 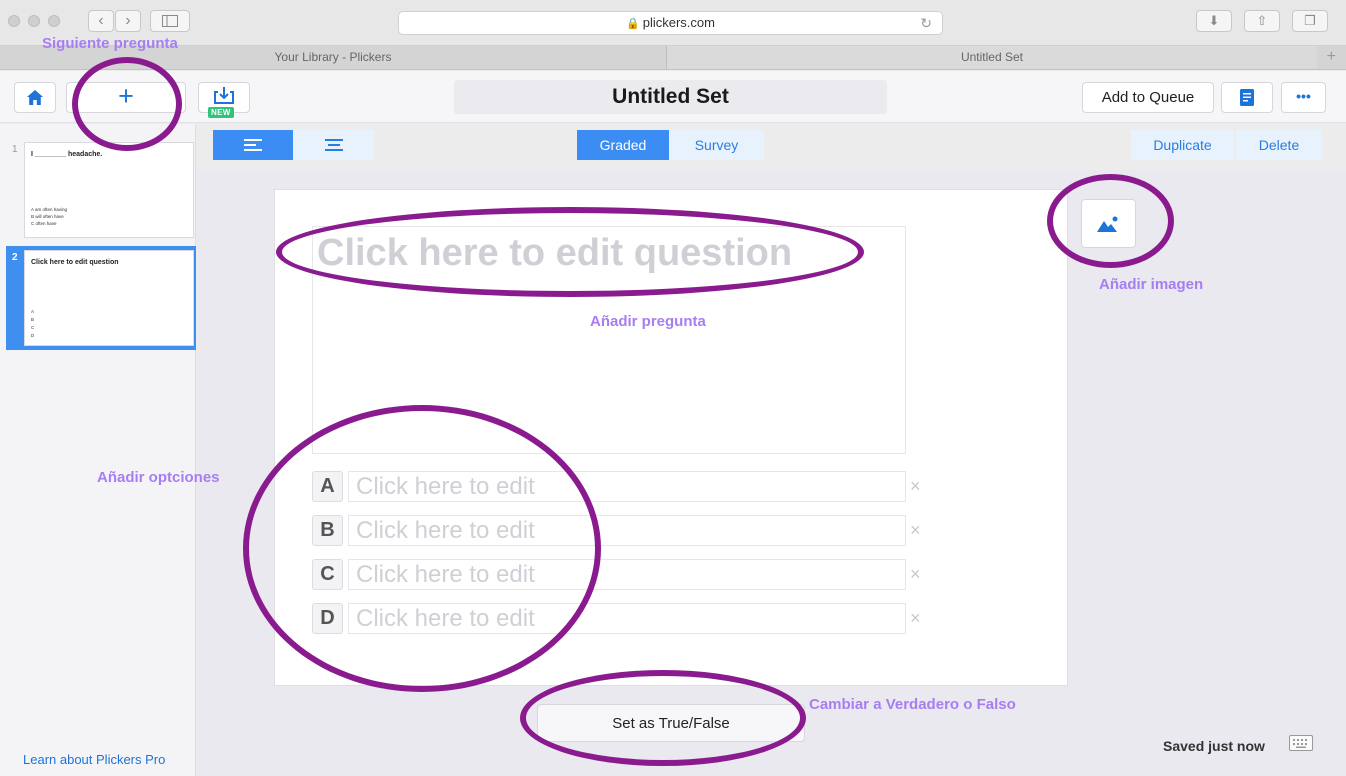 I want to click on annotation-true-false: Cambiar a Verdadero o Falso, so click(x=912, y=704).